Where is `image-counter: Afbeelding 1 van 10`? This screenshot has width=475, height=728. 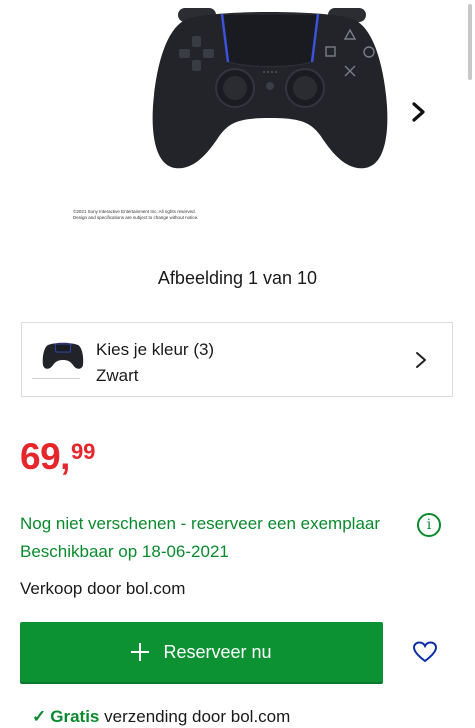 image-counter: Afbeelding 1 van 10 is located at coordinates (237, 278).